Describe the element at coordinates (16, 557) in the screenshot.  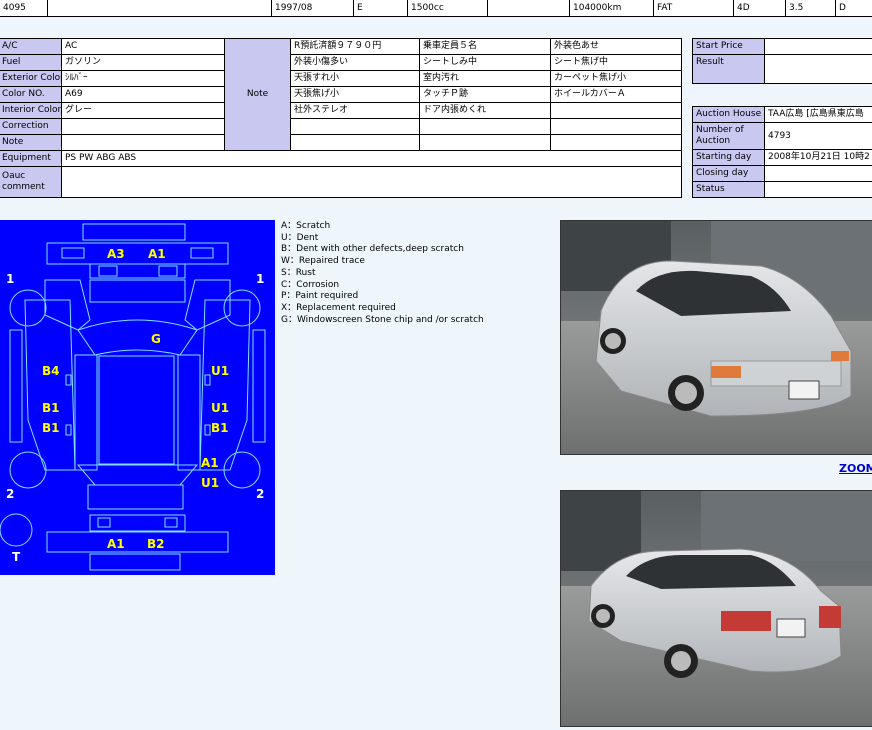
I see `trunk-label: T` at that location.